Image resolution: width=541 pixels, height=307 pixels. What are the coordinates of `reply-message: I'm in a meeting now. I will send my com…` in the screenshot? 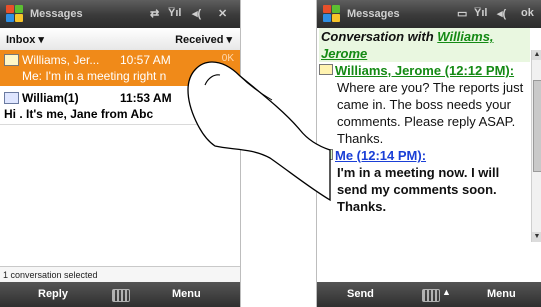 It's located at (418, 189).